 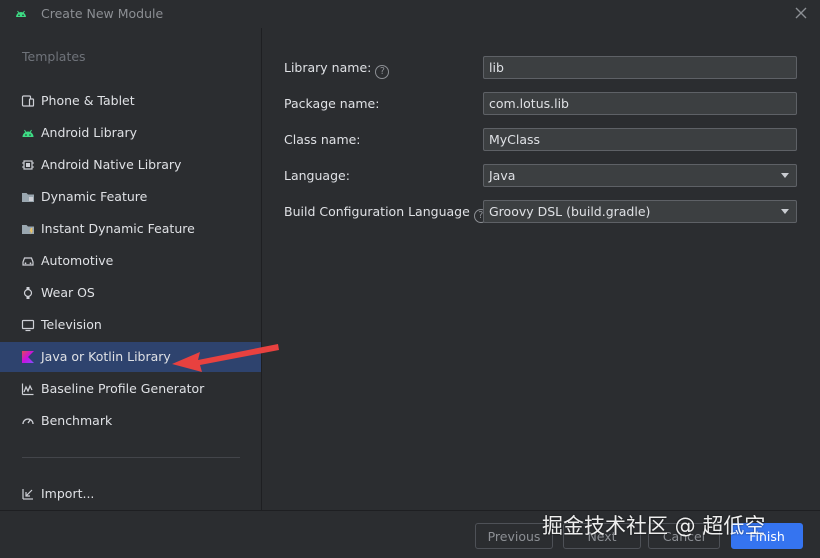 I want to click on package-name-input, so click(x=640, y=103).